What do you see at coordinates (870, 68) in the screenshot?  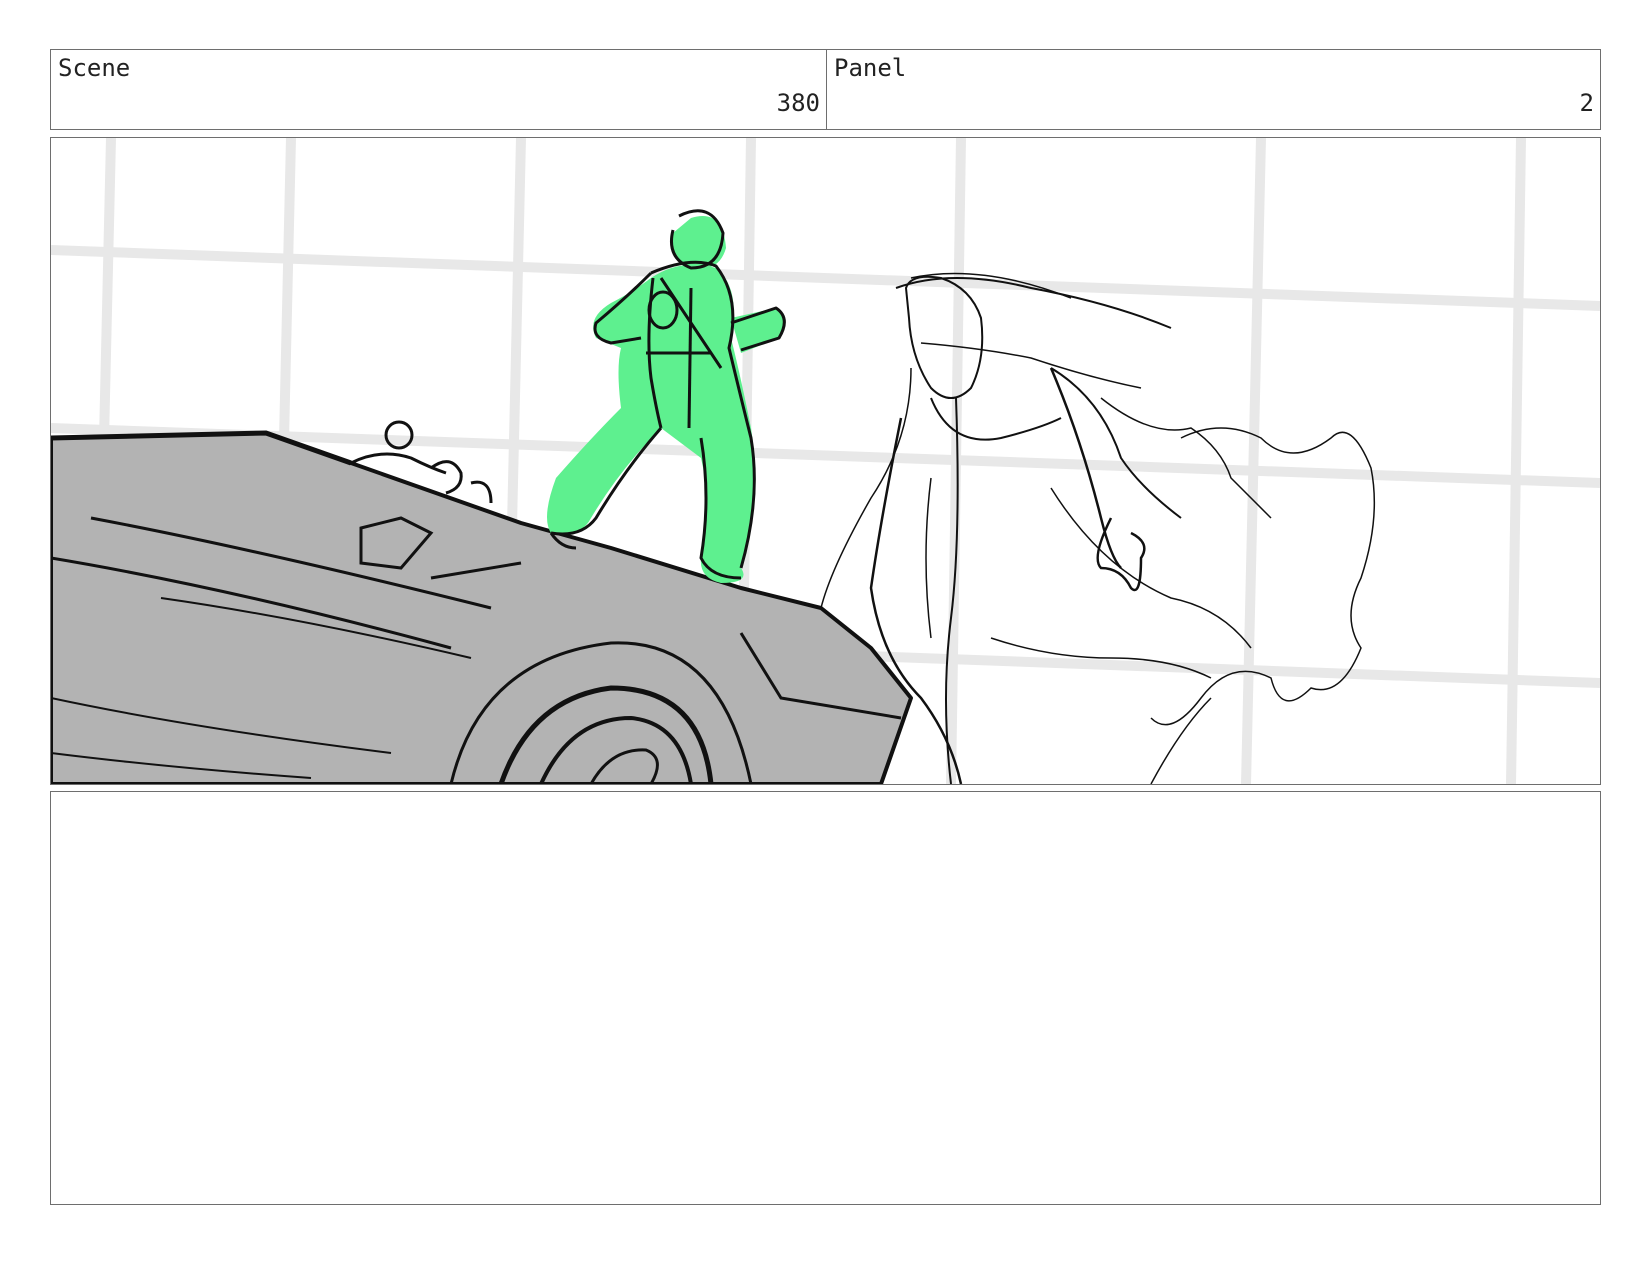 I see `panel-label: Panel` at bounding box center [870, 68].